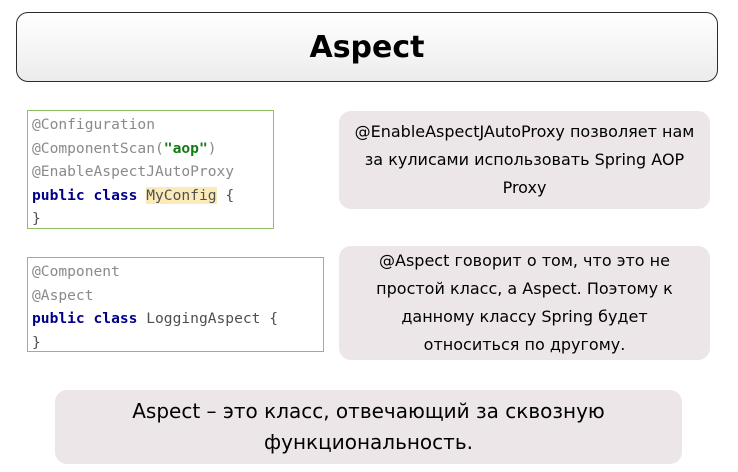  I want to click on page-title: Aspect, so click(367, 47).